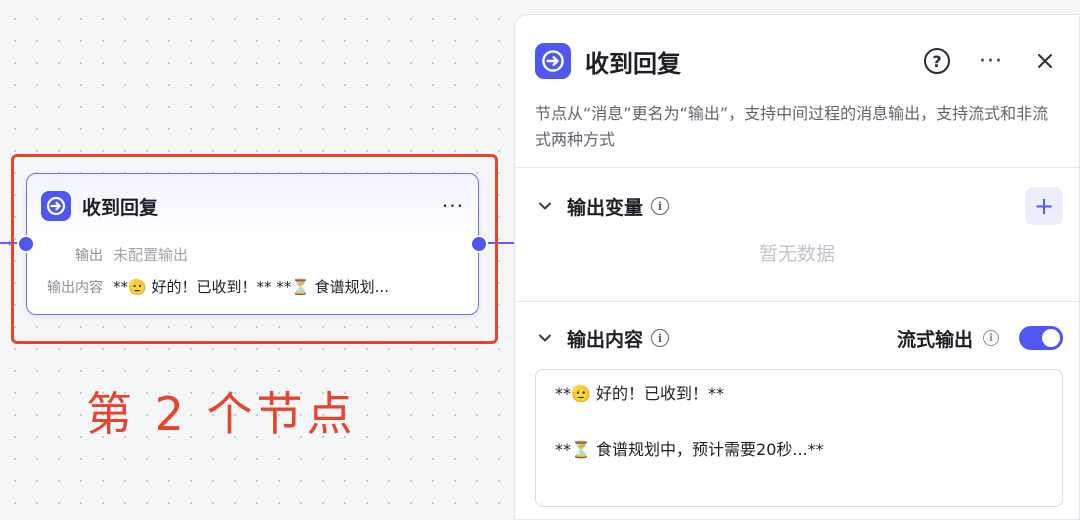 Image resolution: width=1080 pixels, height=520 pixels. What do you see at coordinates (89, 255) in the screenshot?
I see `node-output-label: 输出` at bounding box center [89, 255].